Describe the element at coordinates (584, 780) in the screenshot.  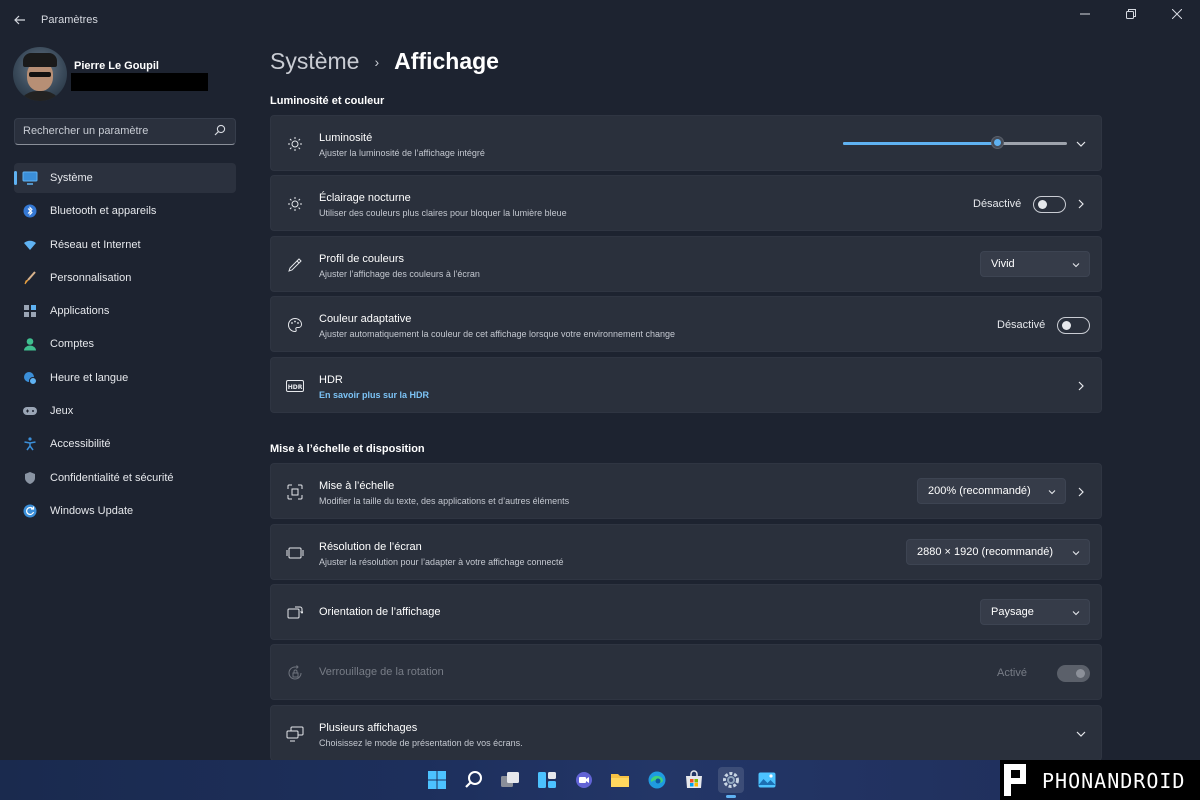
I see `chat-icon` at that location.